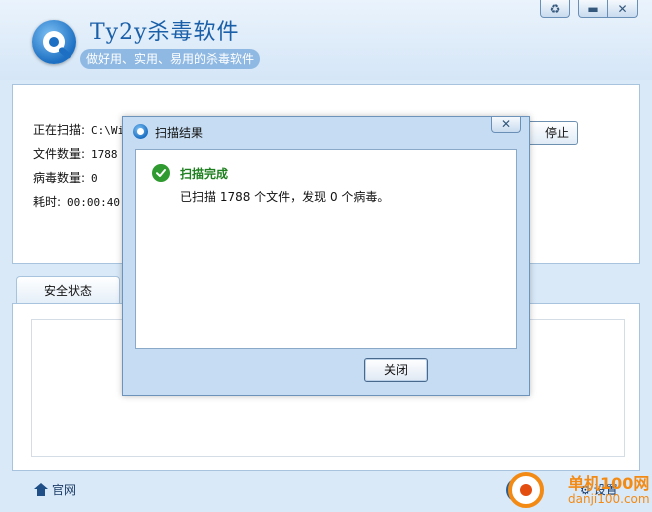 Image resolution: width=652 pixels, height=512 pixels. What do you see at coordinates (140, 131) in the screenshot?
I see `dialog-app-icon` at bounding box center [140, 131].